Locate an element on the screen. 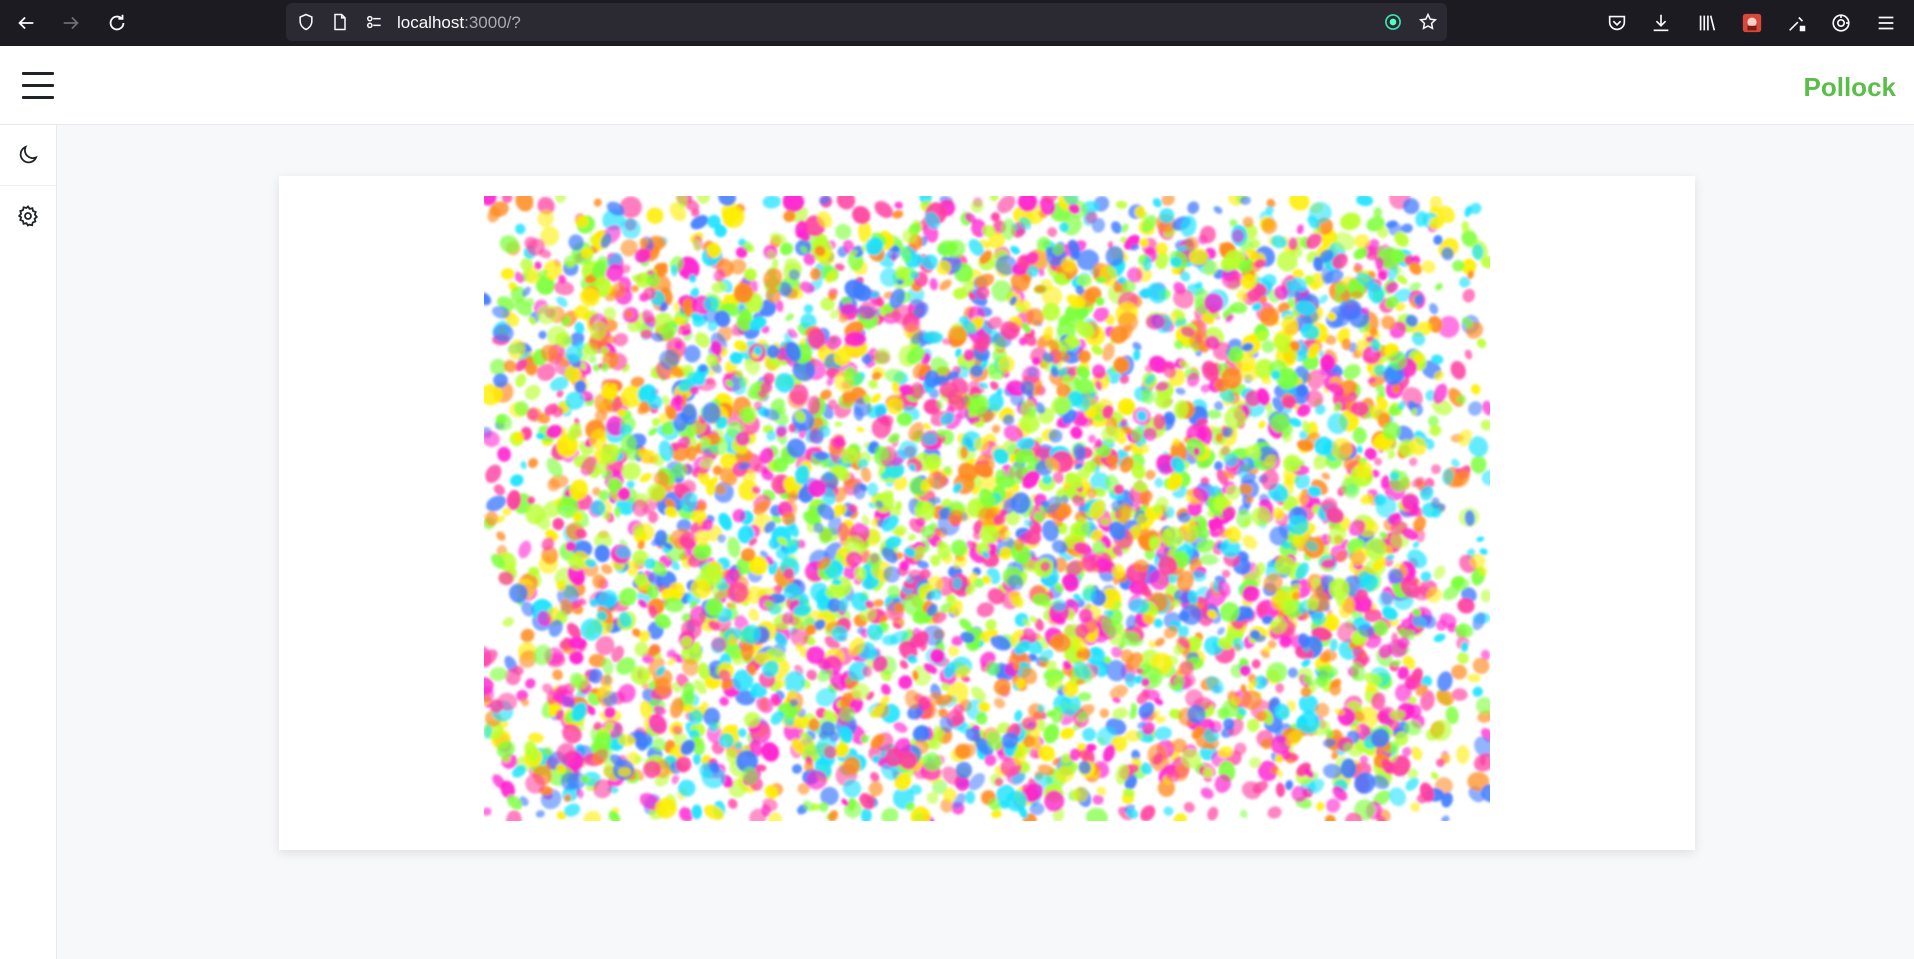 The width and height of the screenshot is (1914, 959). hamburger-menu-button is located at coordinates (38, 86).